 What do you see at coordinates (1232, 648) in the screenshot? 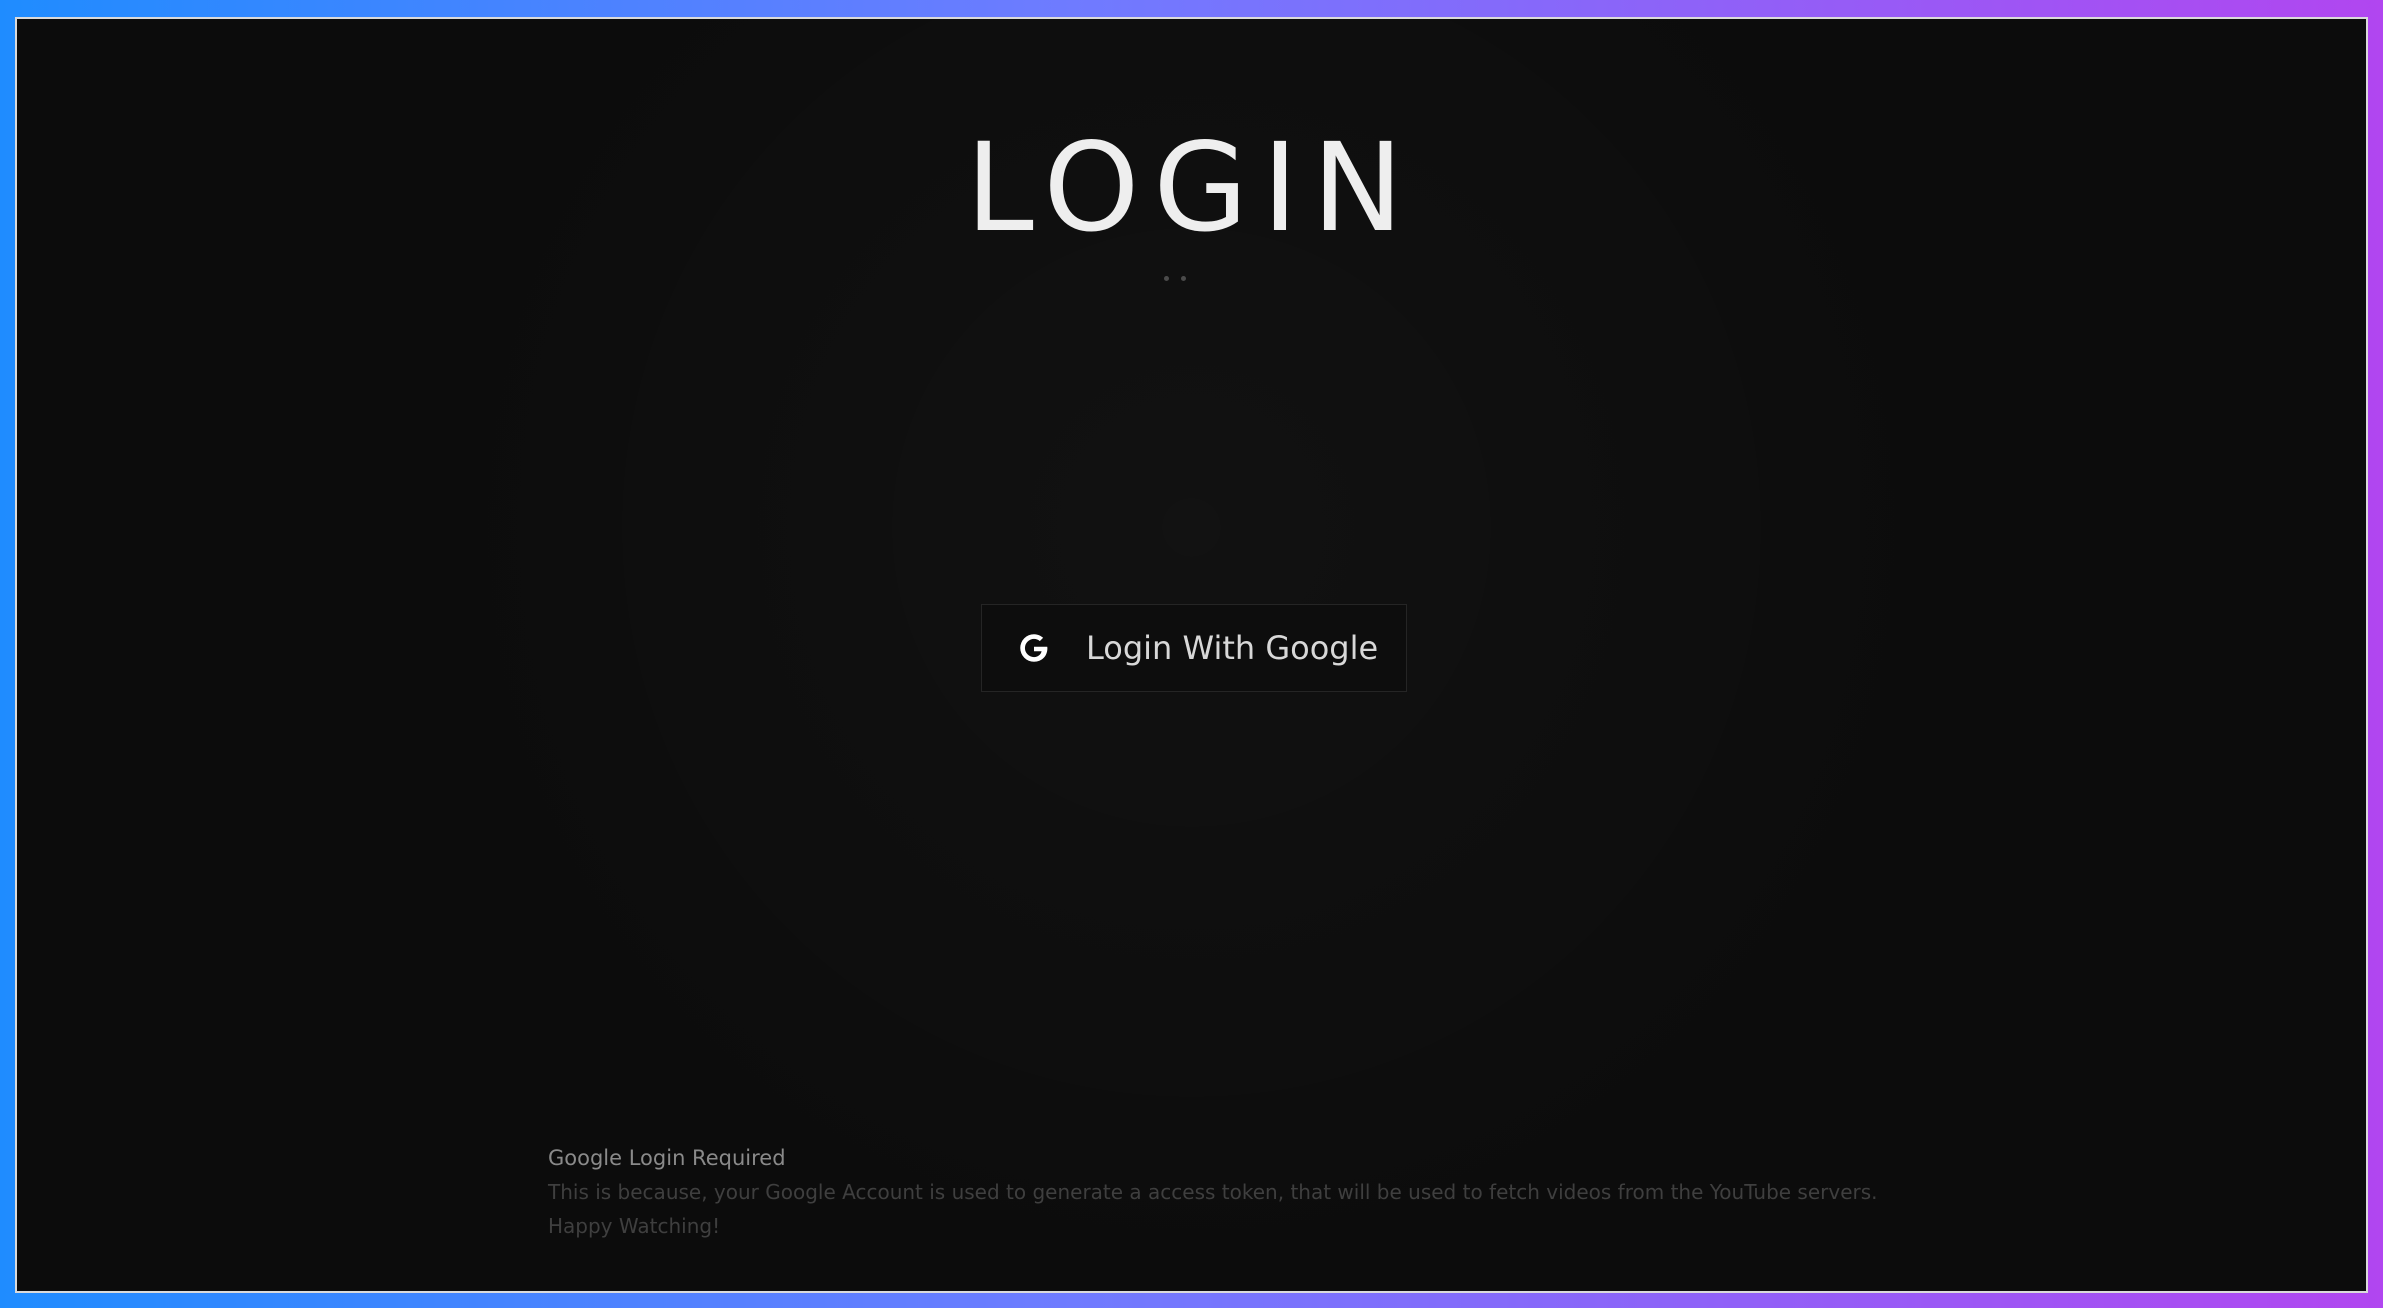
I see `login-button-label: Login With Google` at bounding box center [1232, 648].